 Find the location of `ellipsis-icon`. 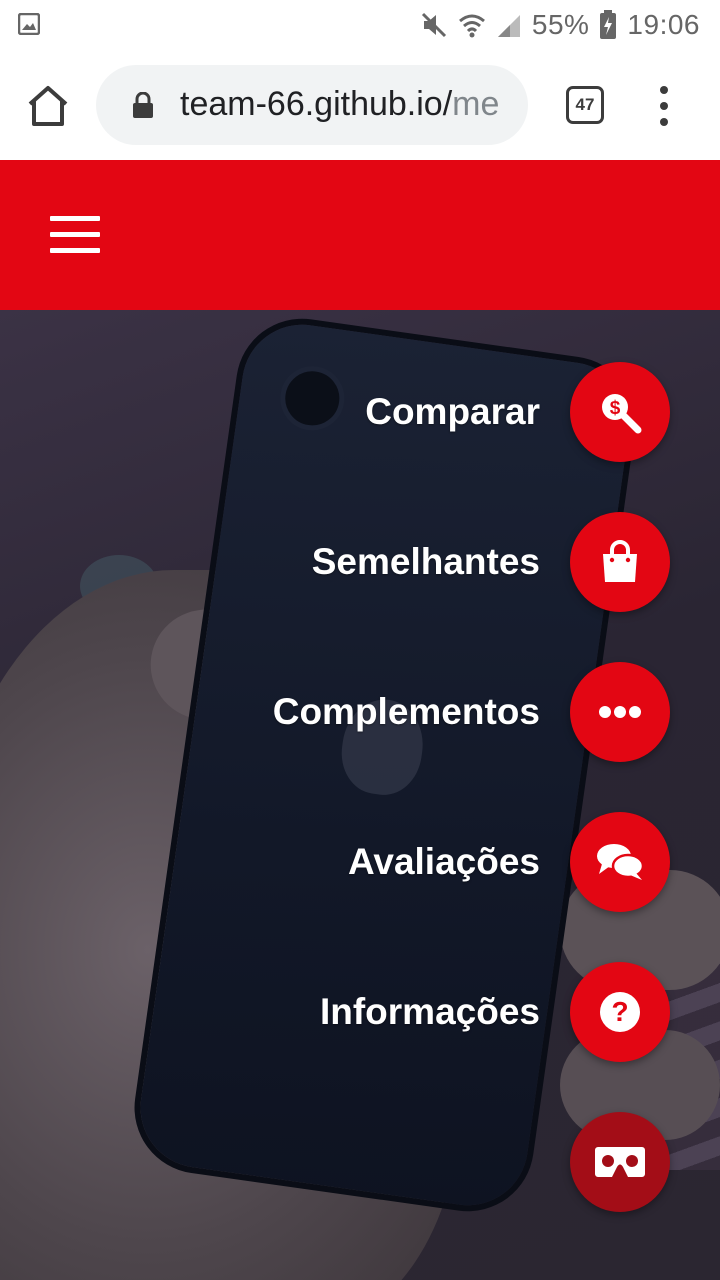

ellipsis-icon is located at coordinates (620, 712).